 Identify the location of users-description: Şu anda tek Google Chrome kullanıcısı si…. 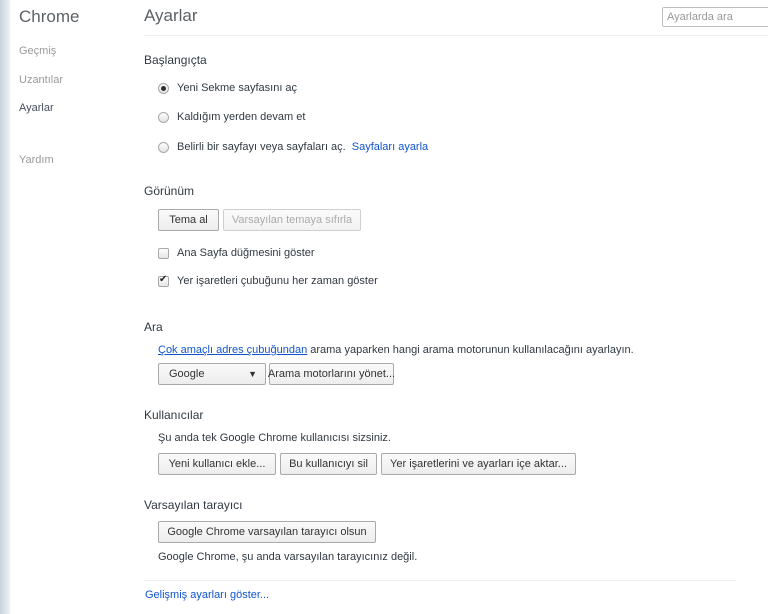
(274, 438).